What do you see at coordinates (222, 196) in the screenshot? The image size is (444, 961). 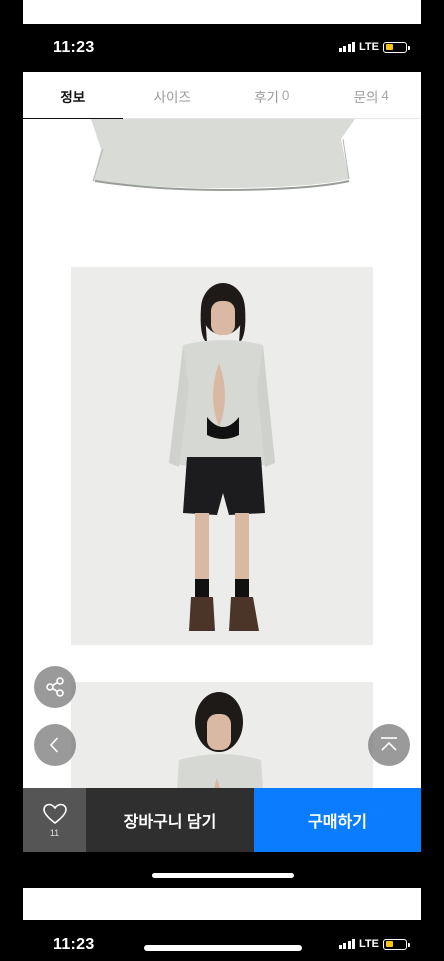 I see `product-image-flat` at bounding box center [222, 196].